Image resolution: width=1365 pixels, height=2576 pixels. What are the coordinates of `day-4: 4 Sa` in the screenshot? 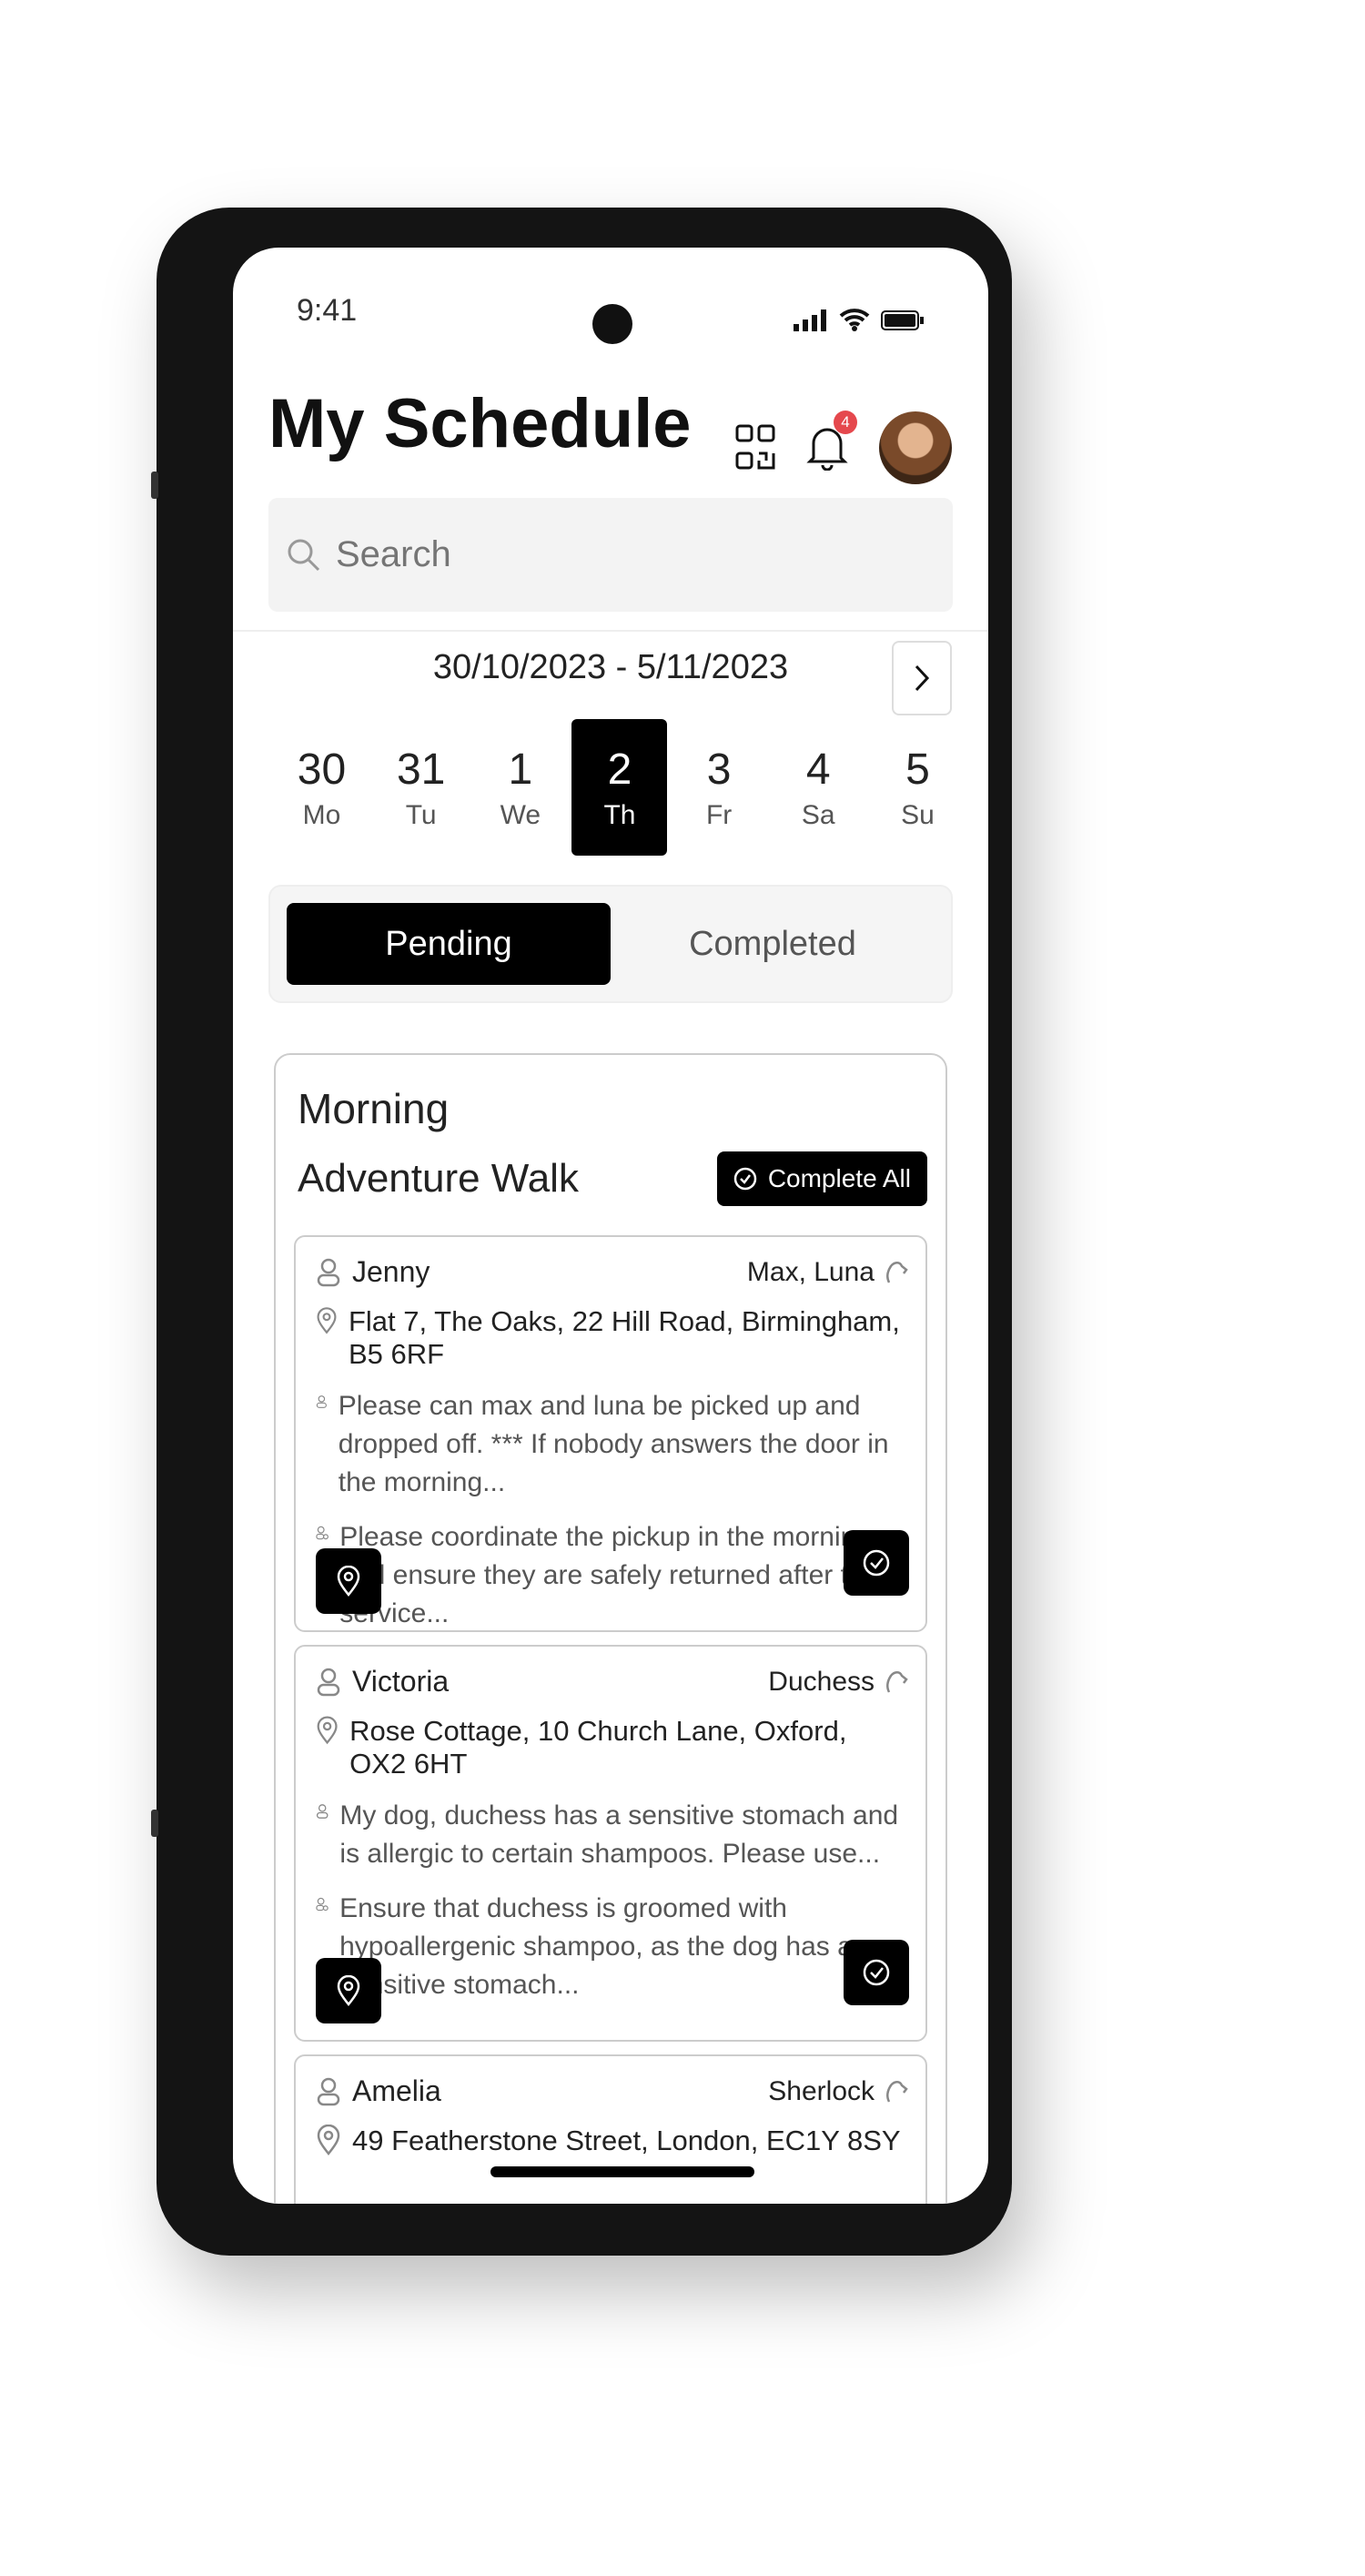 It's located at (819, 787).